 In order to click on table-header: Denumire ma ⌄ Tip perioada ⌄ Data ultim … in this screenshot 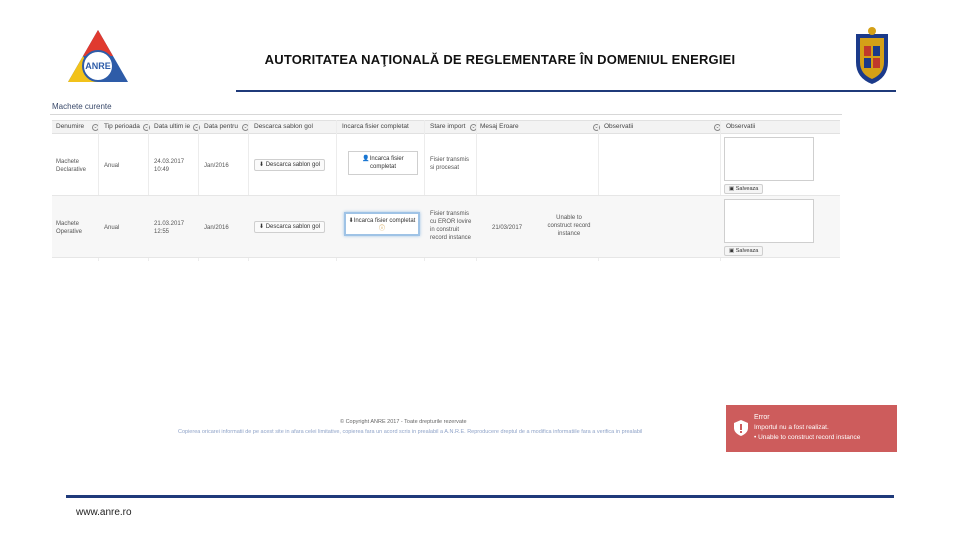, I will do `click(446, 127)`.